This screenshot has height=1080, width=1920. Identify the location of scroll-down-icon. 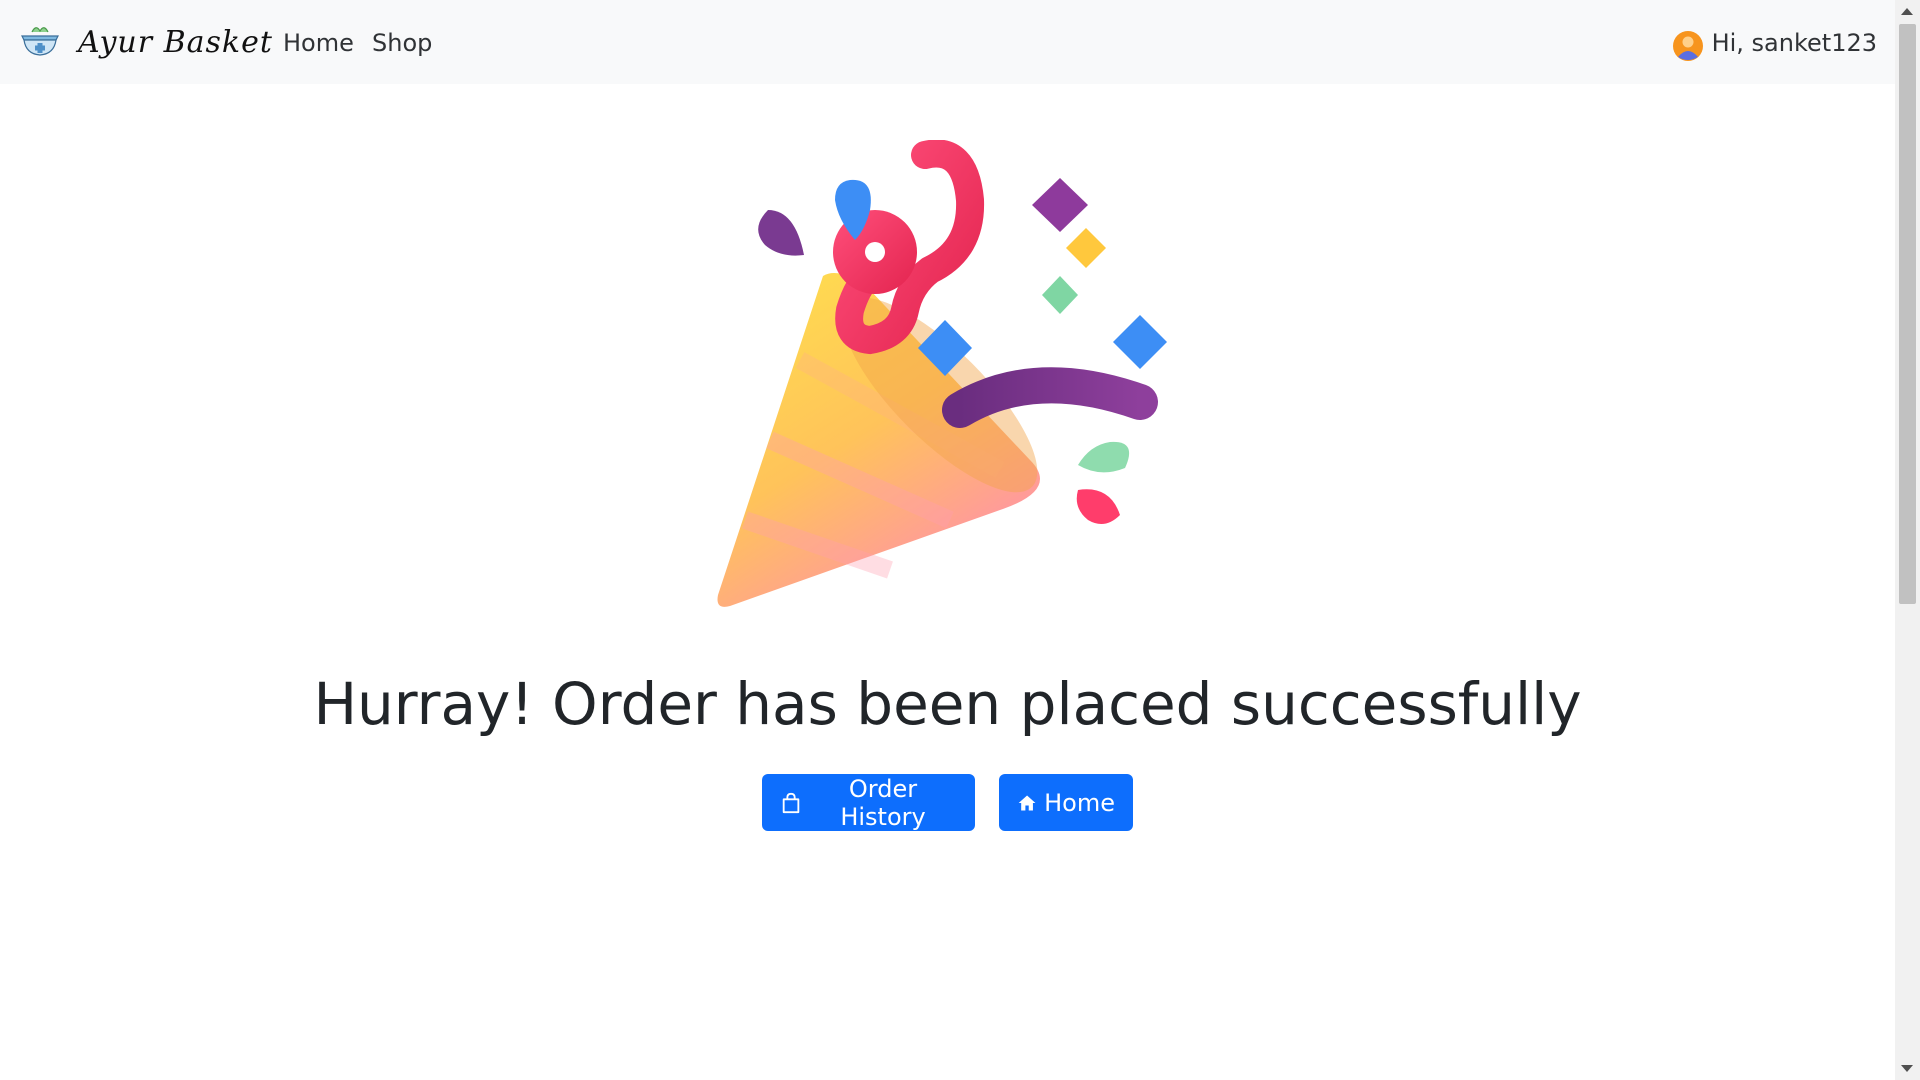
(1907, 1068).